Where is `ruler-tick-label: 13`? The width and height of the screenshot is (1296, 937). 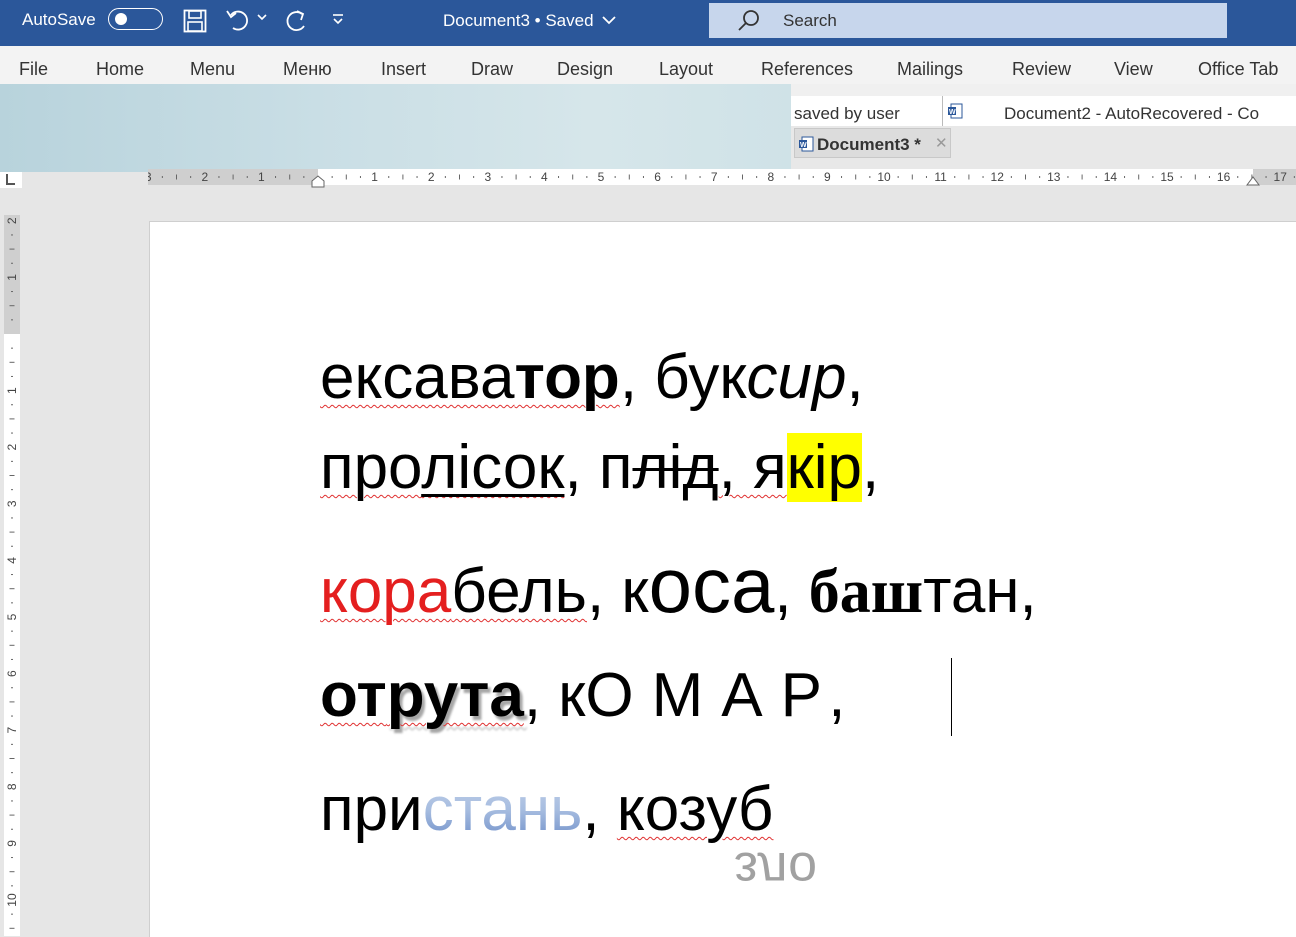
ruler-tick-label: 13 is located at coordinates (1054, 177).